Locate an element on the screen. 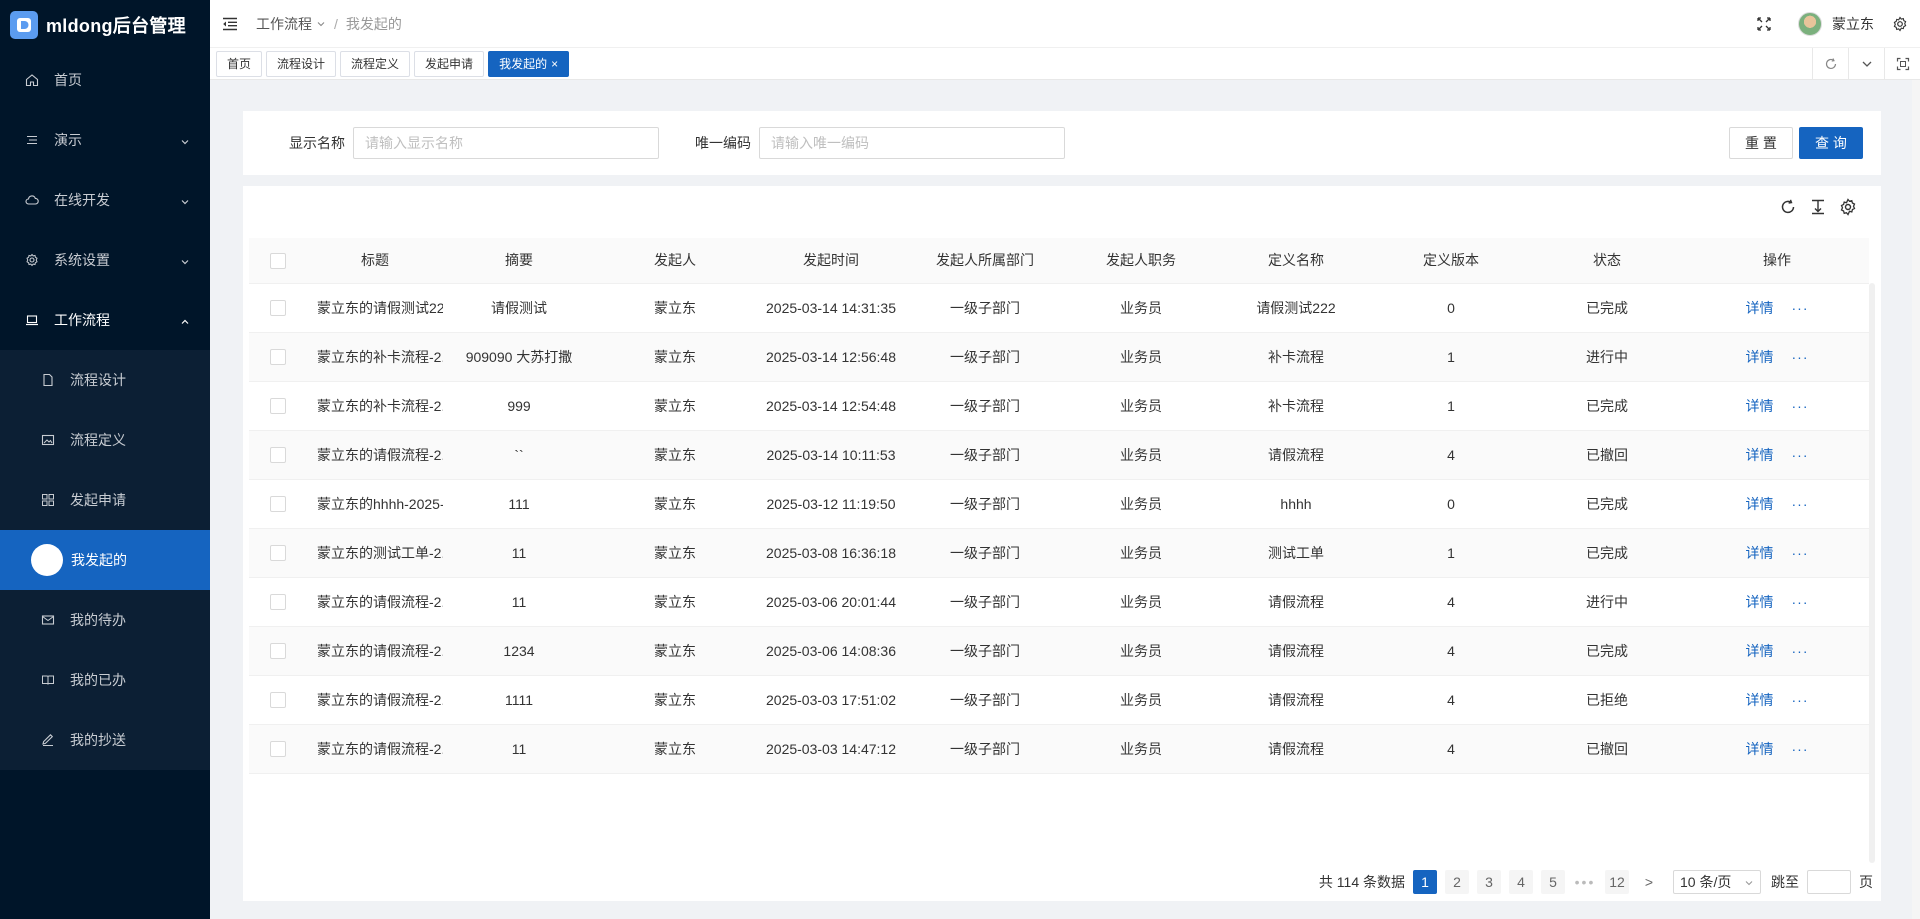  row-select-cell is located at coordinates (278, 406).